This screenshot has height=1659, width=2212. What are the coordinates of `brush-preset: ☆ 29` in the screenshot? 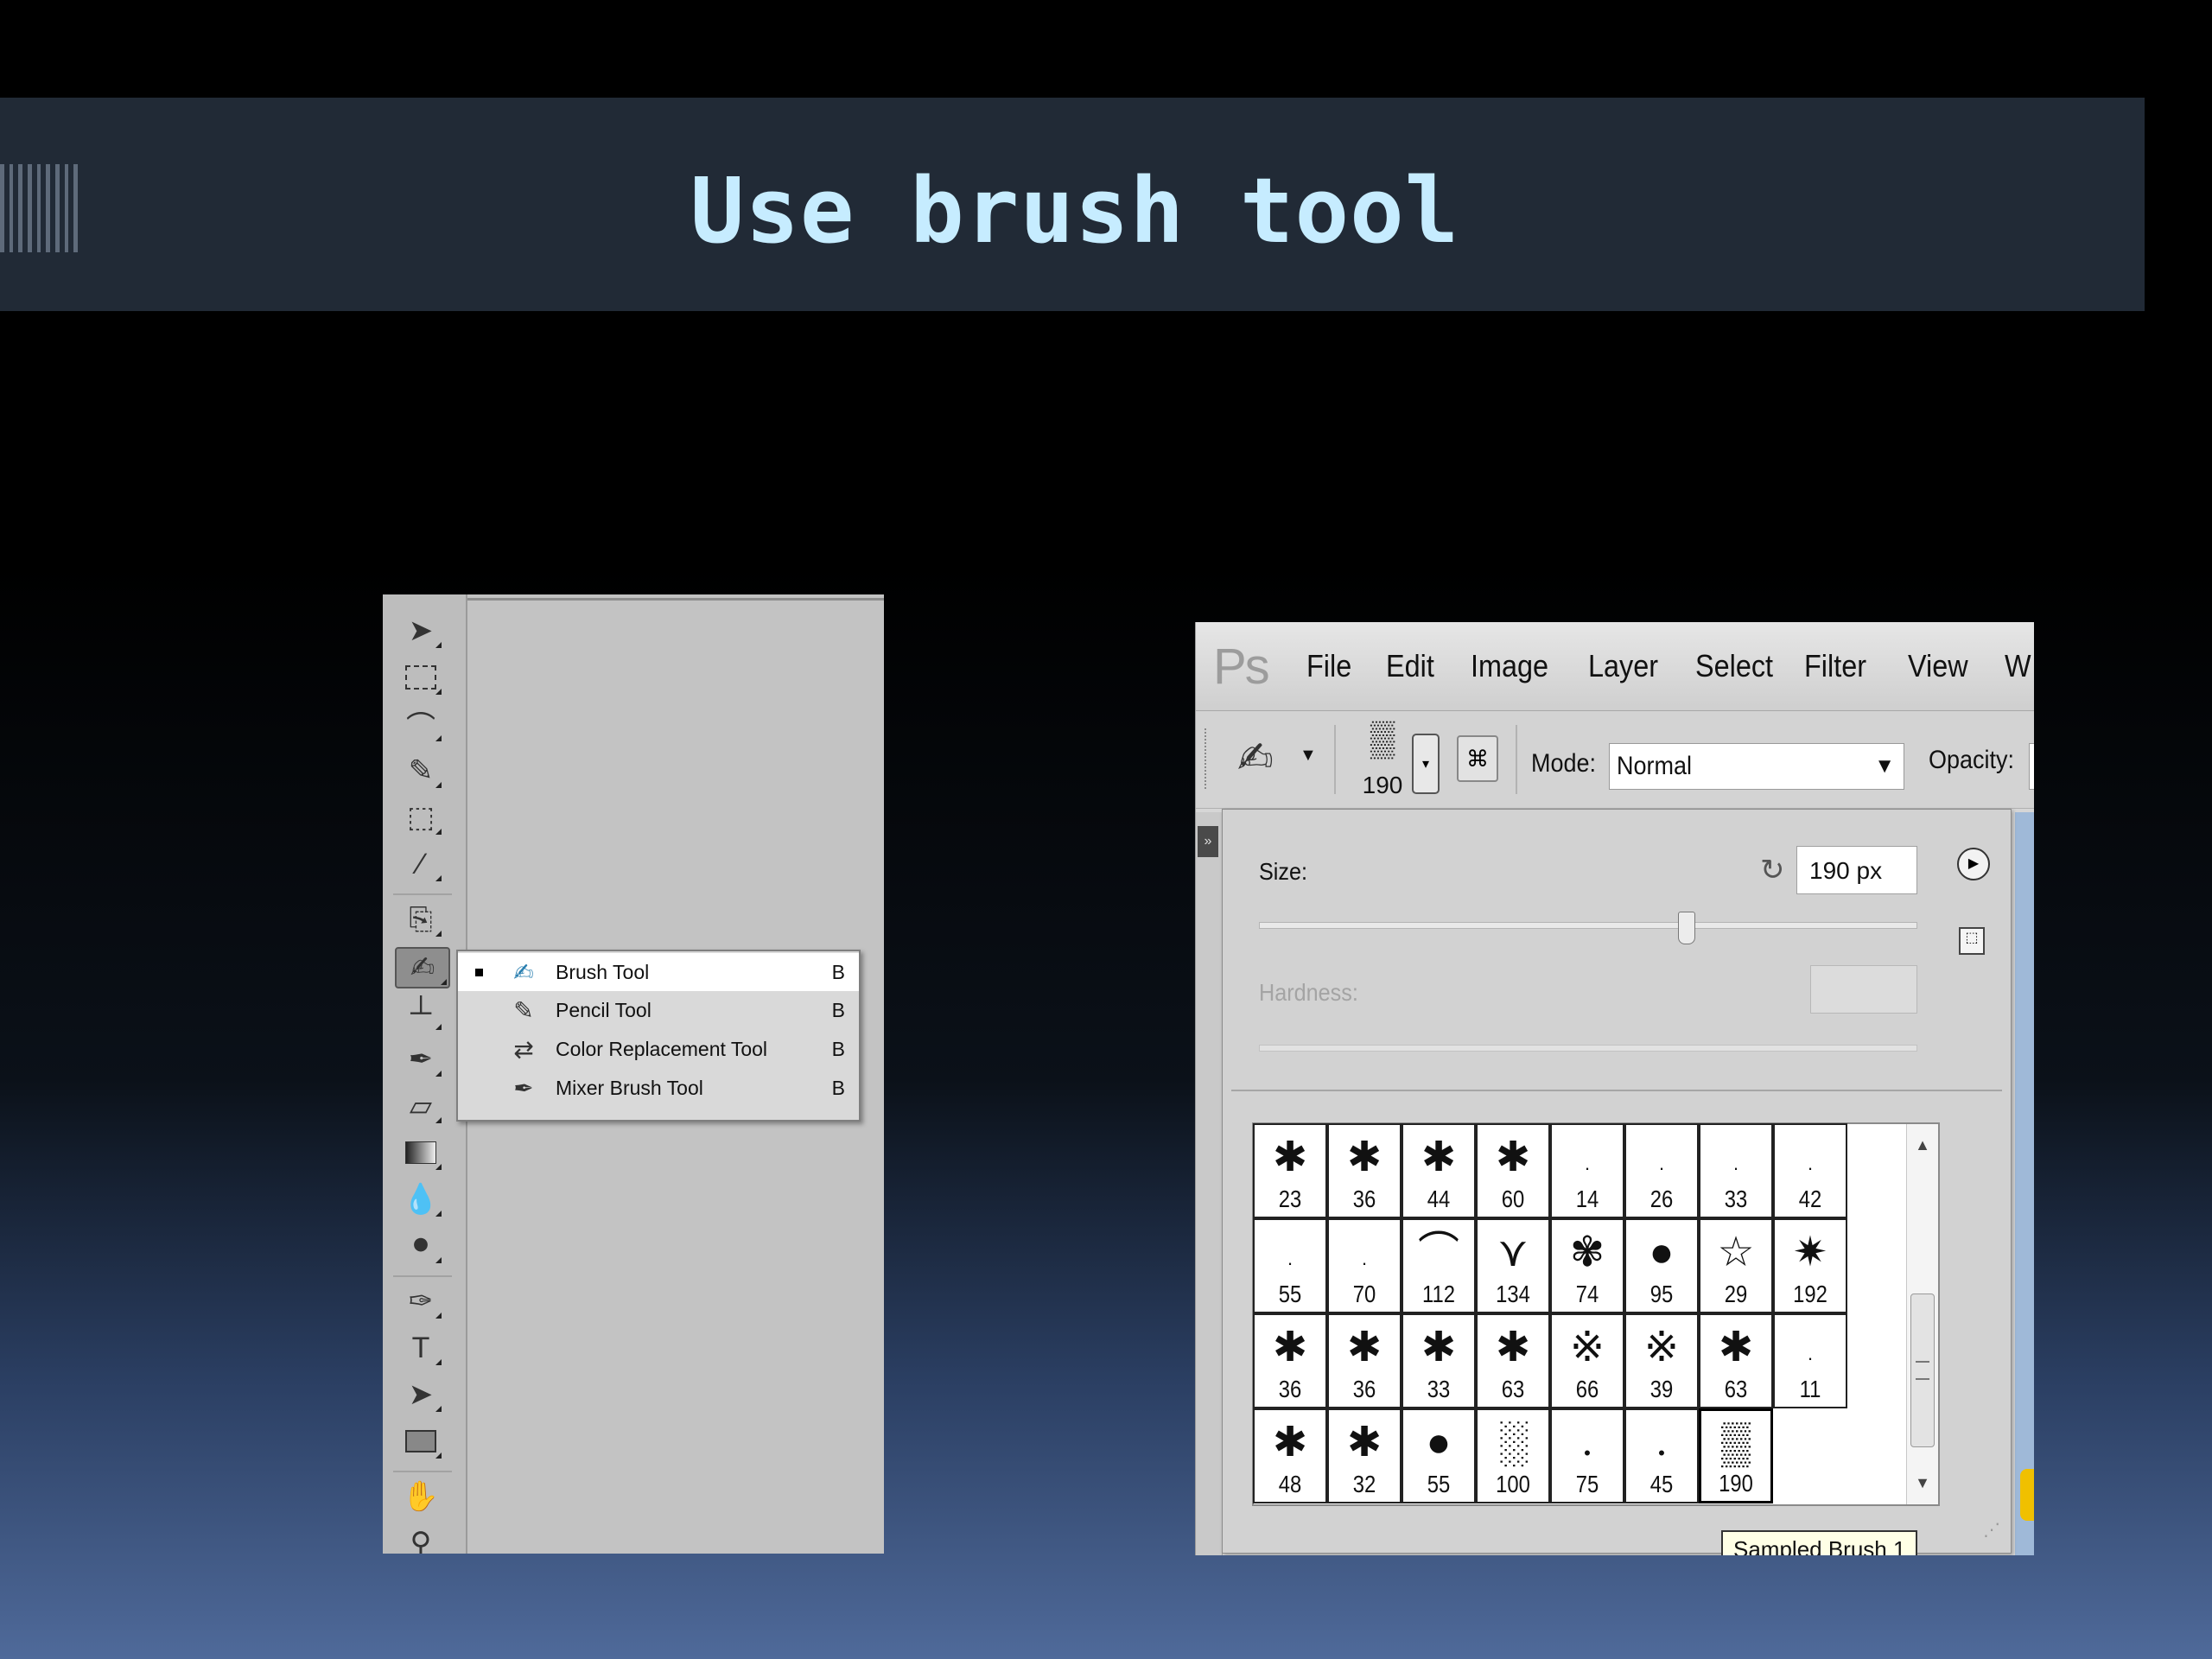 It's located at (1736, 1265).